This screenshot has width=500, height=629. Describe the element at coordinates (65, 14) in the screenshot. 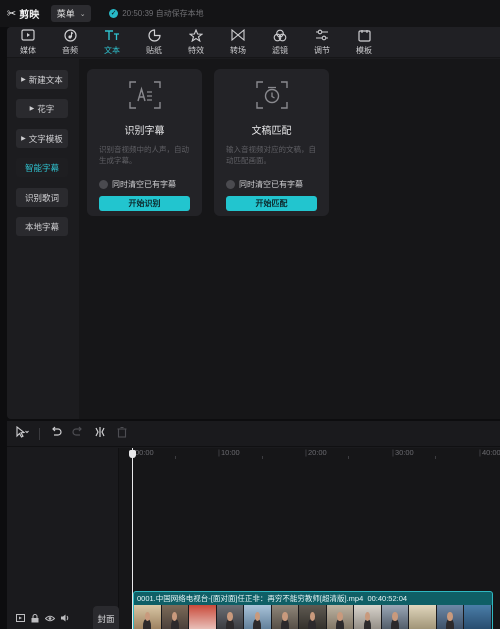

I see `menu-label: 菜单` at that location.